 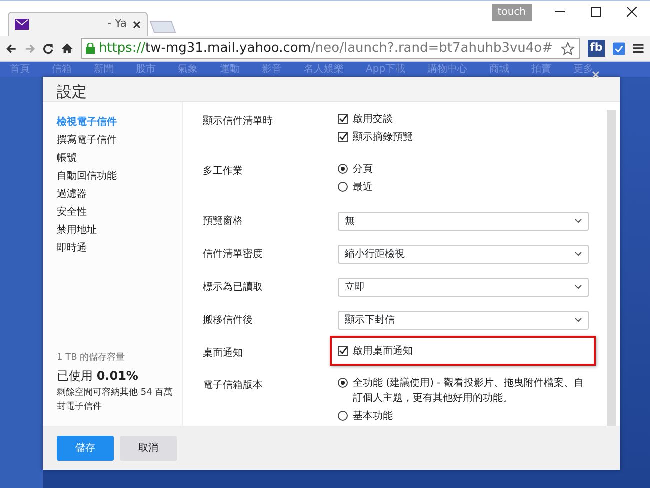 What do you see at coordinates (48, 48) in the screenshot?
I see `reload-icon` at bounding box center [48, 48].